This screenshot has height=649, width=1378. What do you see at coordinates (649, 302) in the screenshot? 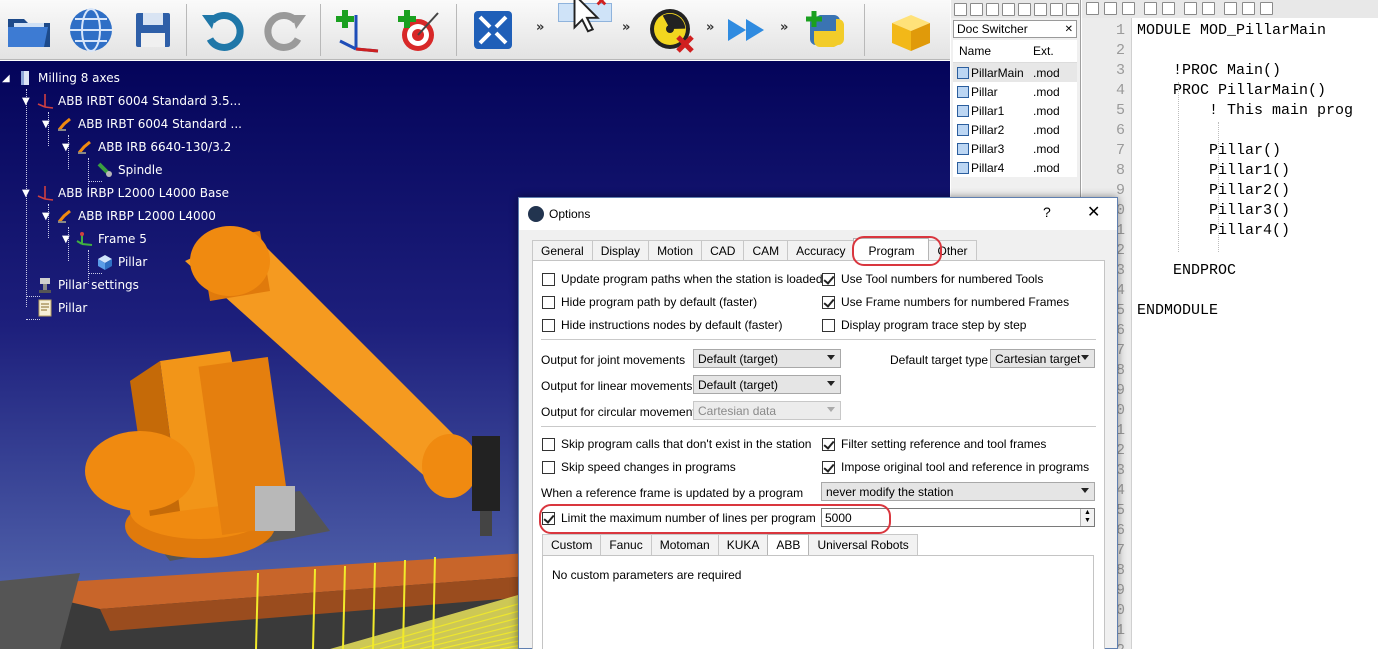
I see `hide-path-checkbox: Hide program path by default (faster)` at bounding box center [649, 302].